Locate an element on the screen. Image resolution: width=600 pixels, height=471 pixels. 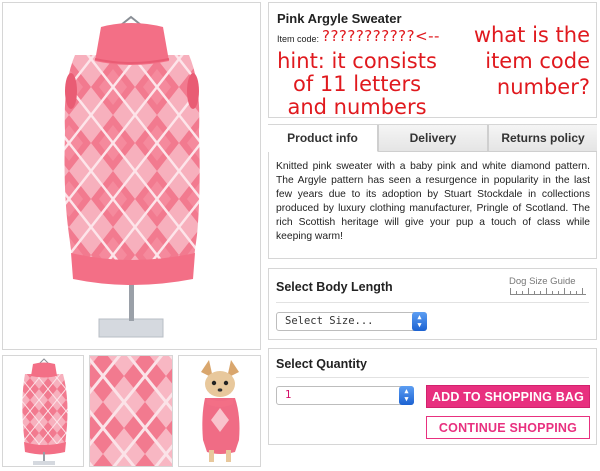
thumbnail-front is located at coordinates (43, 411).